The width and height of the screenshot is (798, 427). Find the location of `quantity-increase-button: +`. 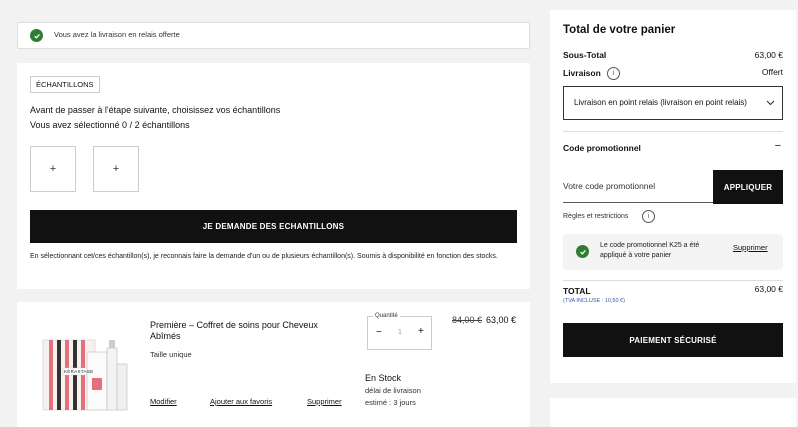

quantity-increase-button: + is located at coordinates (421, 331).